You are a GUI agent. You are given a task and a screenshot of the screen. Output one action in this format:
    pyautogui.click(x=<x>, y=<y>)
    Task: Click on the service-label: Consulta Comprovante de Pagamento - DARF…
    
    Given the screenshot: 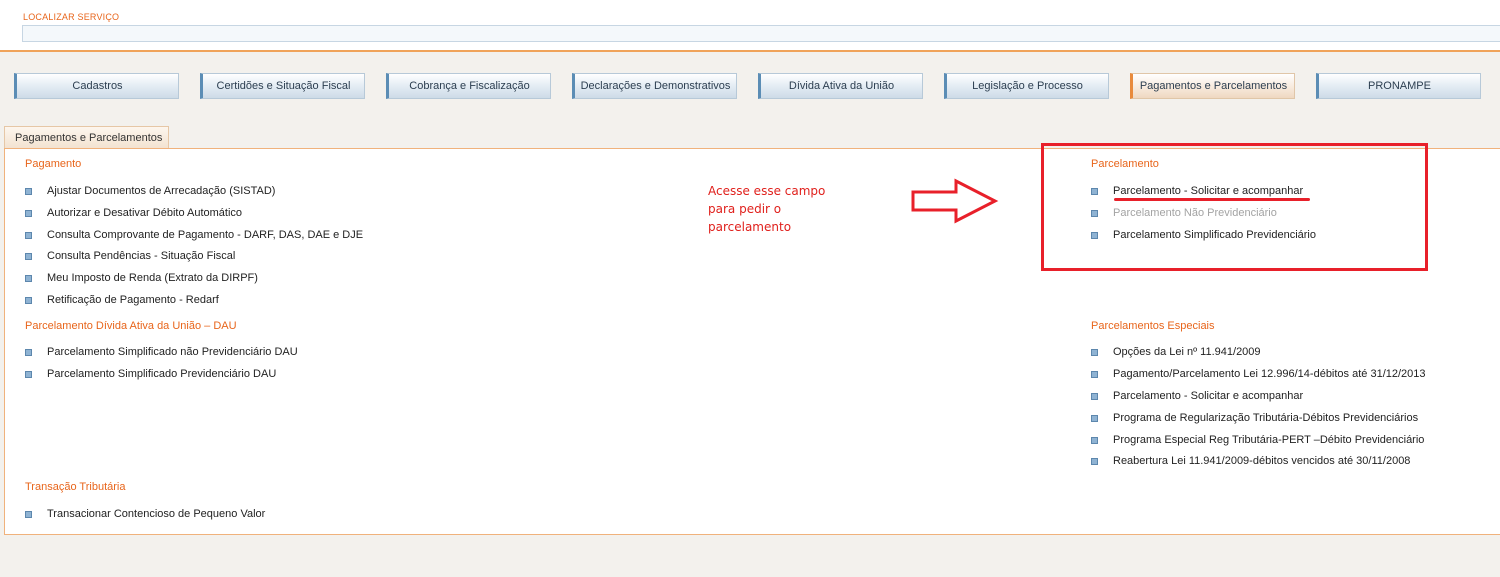 What is the action you would take?
    pyautogui.click(x=205, y=235)
    